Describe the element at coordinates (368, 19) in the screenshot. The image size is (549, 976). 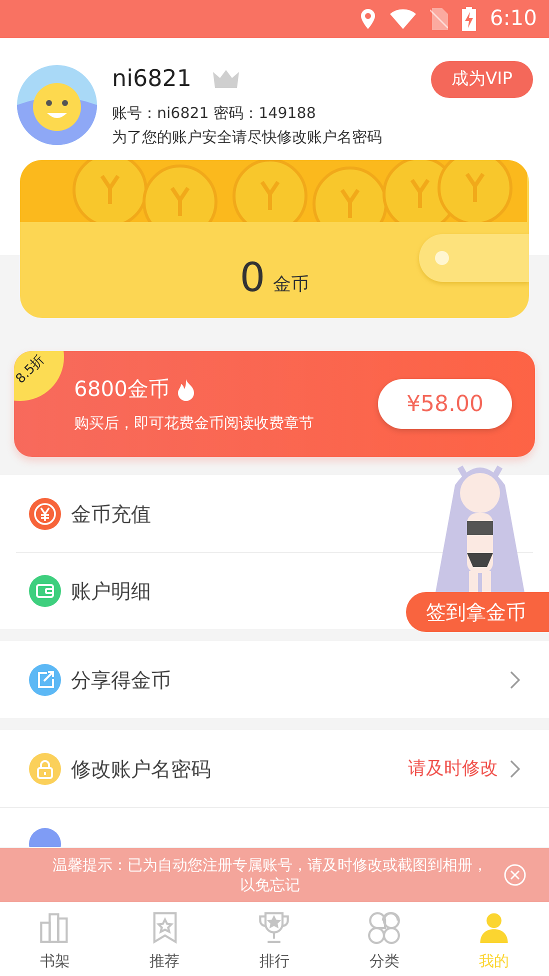
I see `location-icon` at that location.